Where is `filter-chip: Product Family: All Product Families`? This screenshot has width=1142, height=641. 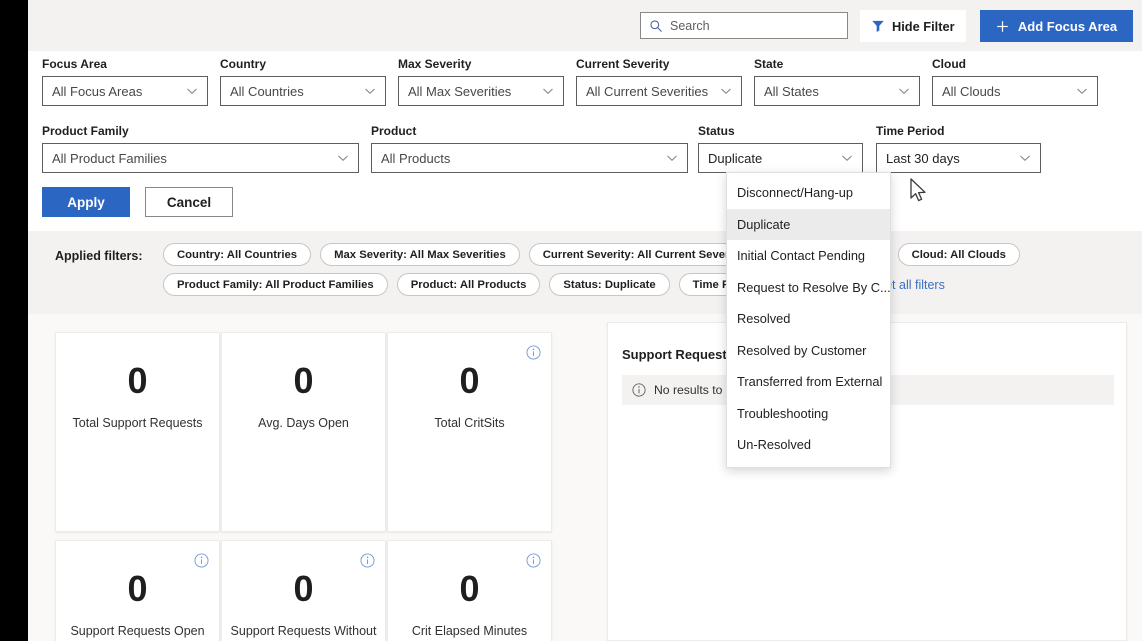
filter-chip: Product Family: All Product Families is located at coordinates (275, 284).